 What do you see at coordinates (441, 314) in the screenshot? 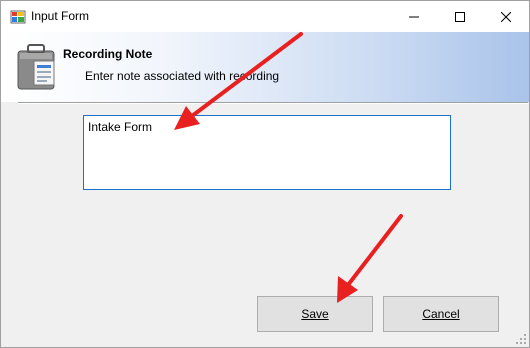
I see `cancel-button: Cancel` at bounding box center [441, 314].